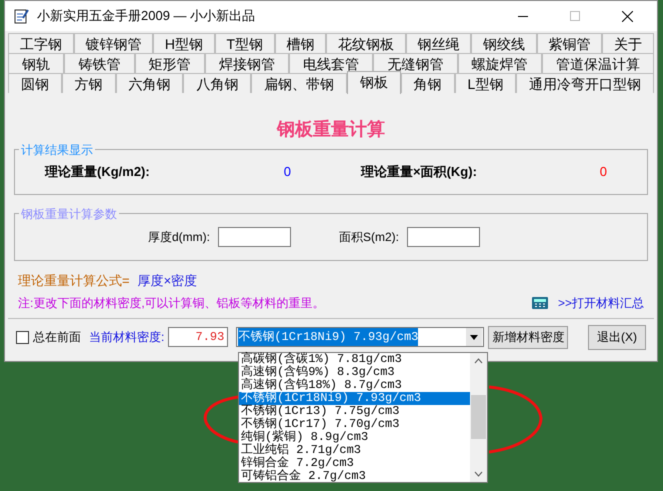  Describe the element at coordinates (354, 424) in the screenshot. I see `dropdown-option: 不锈钢(1Cr17) 7.70g/cm3` at that location.